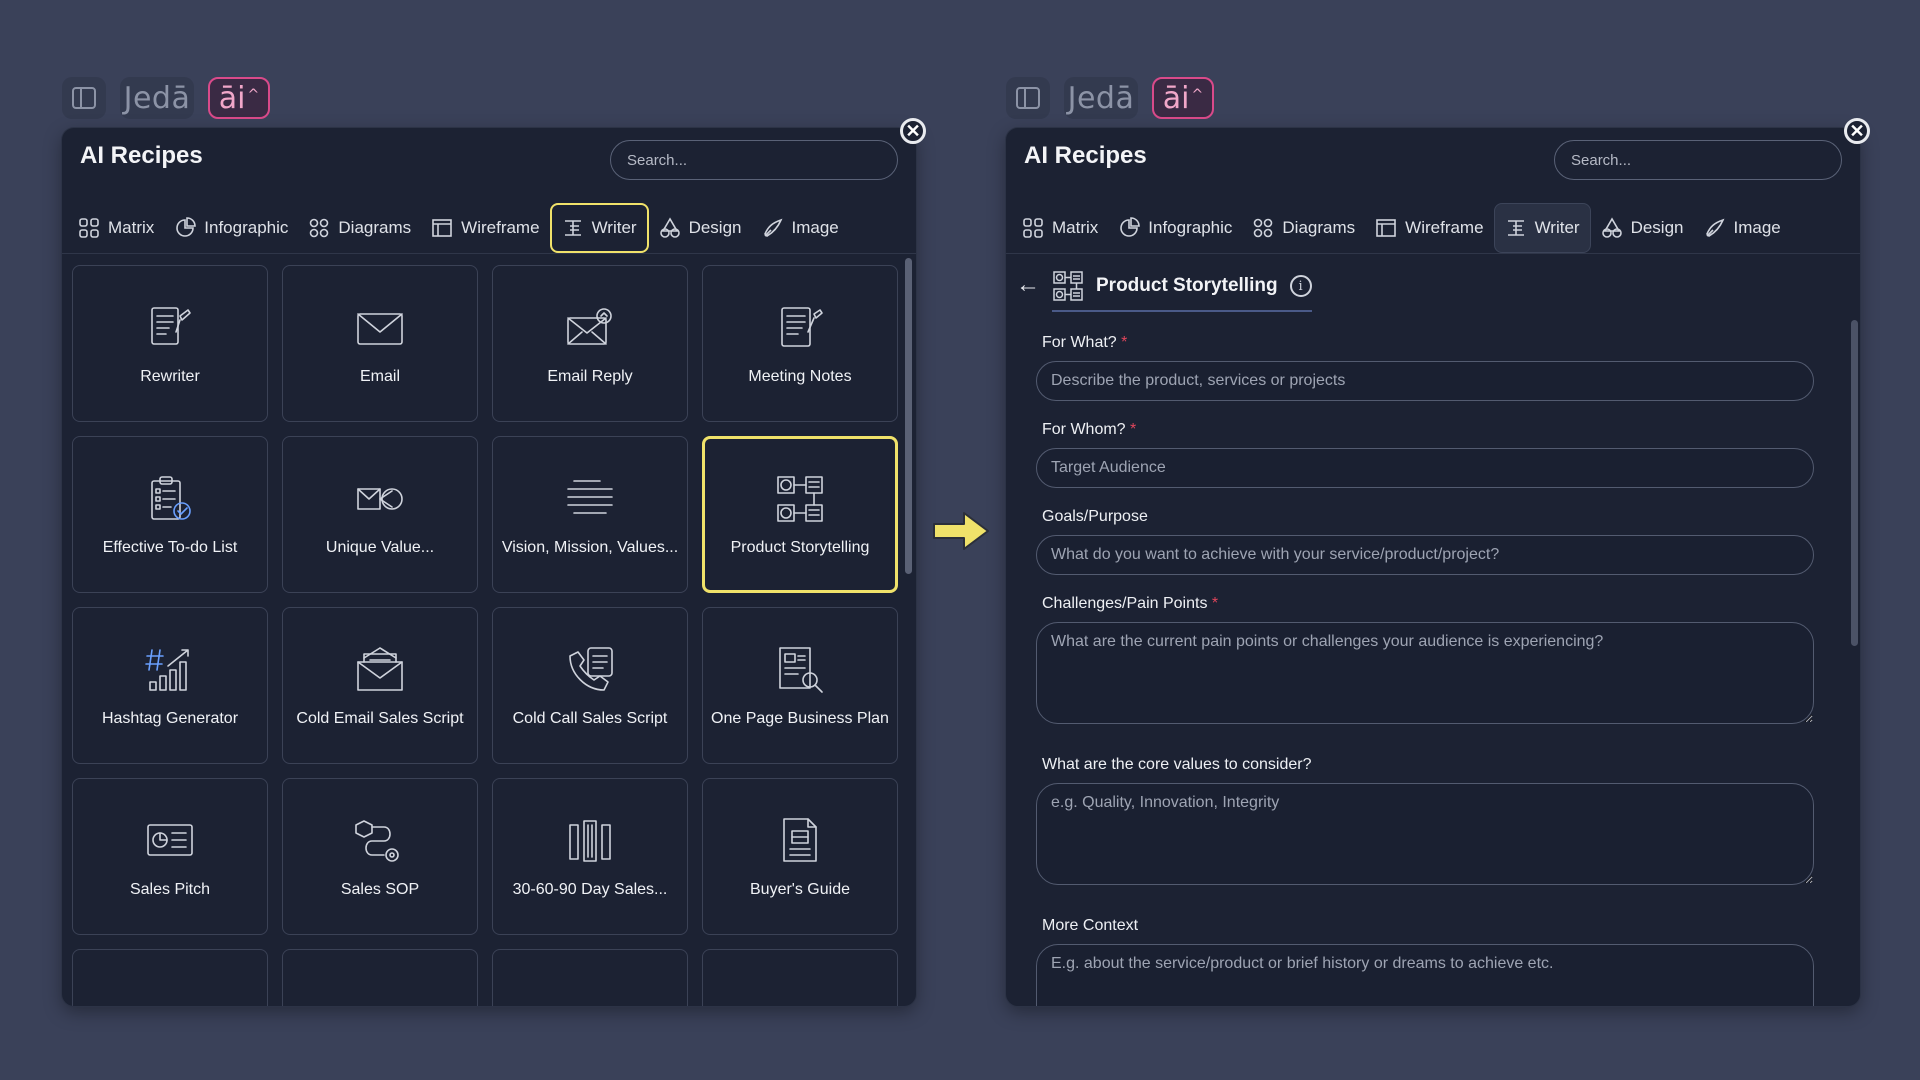 The width and height of the screenshot is (1920, 1080). What do you see at coordinates (1300, 286) in the screenshot?
I see `info-icon: i` at bounding box center [1300, 286].